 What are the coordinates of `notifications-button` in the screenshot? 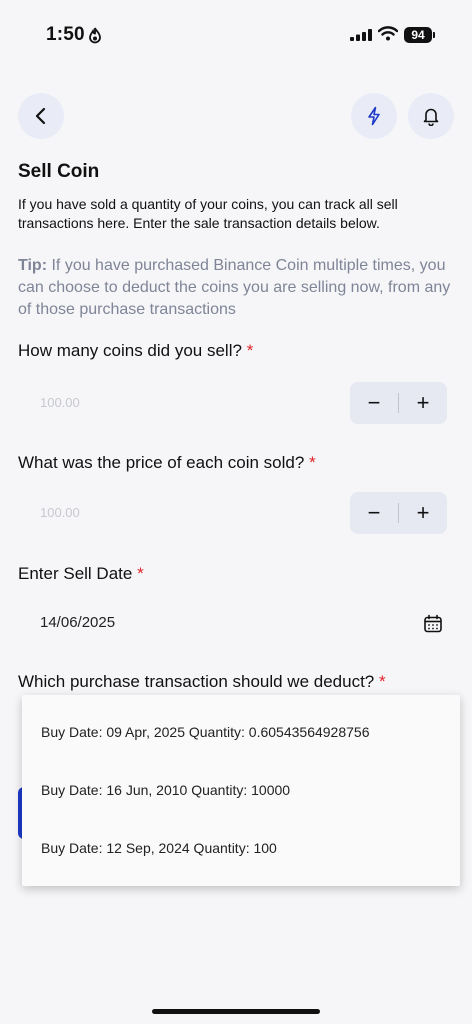 It's located at (431, 116).